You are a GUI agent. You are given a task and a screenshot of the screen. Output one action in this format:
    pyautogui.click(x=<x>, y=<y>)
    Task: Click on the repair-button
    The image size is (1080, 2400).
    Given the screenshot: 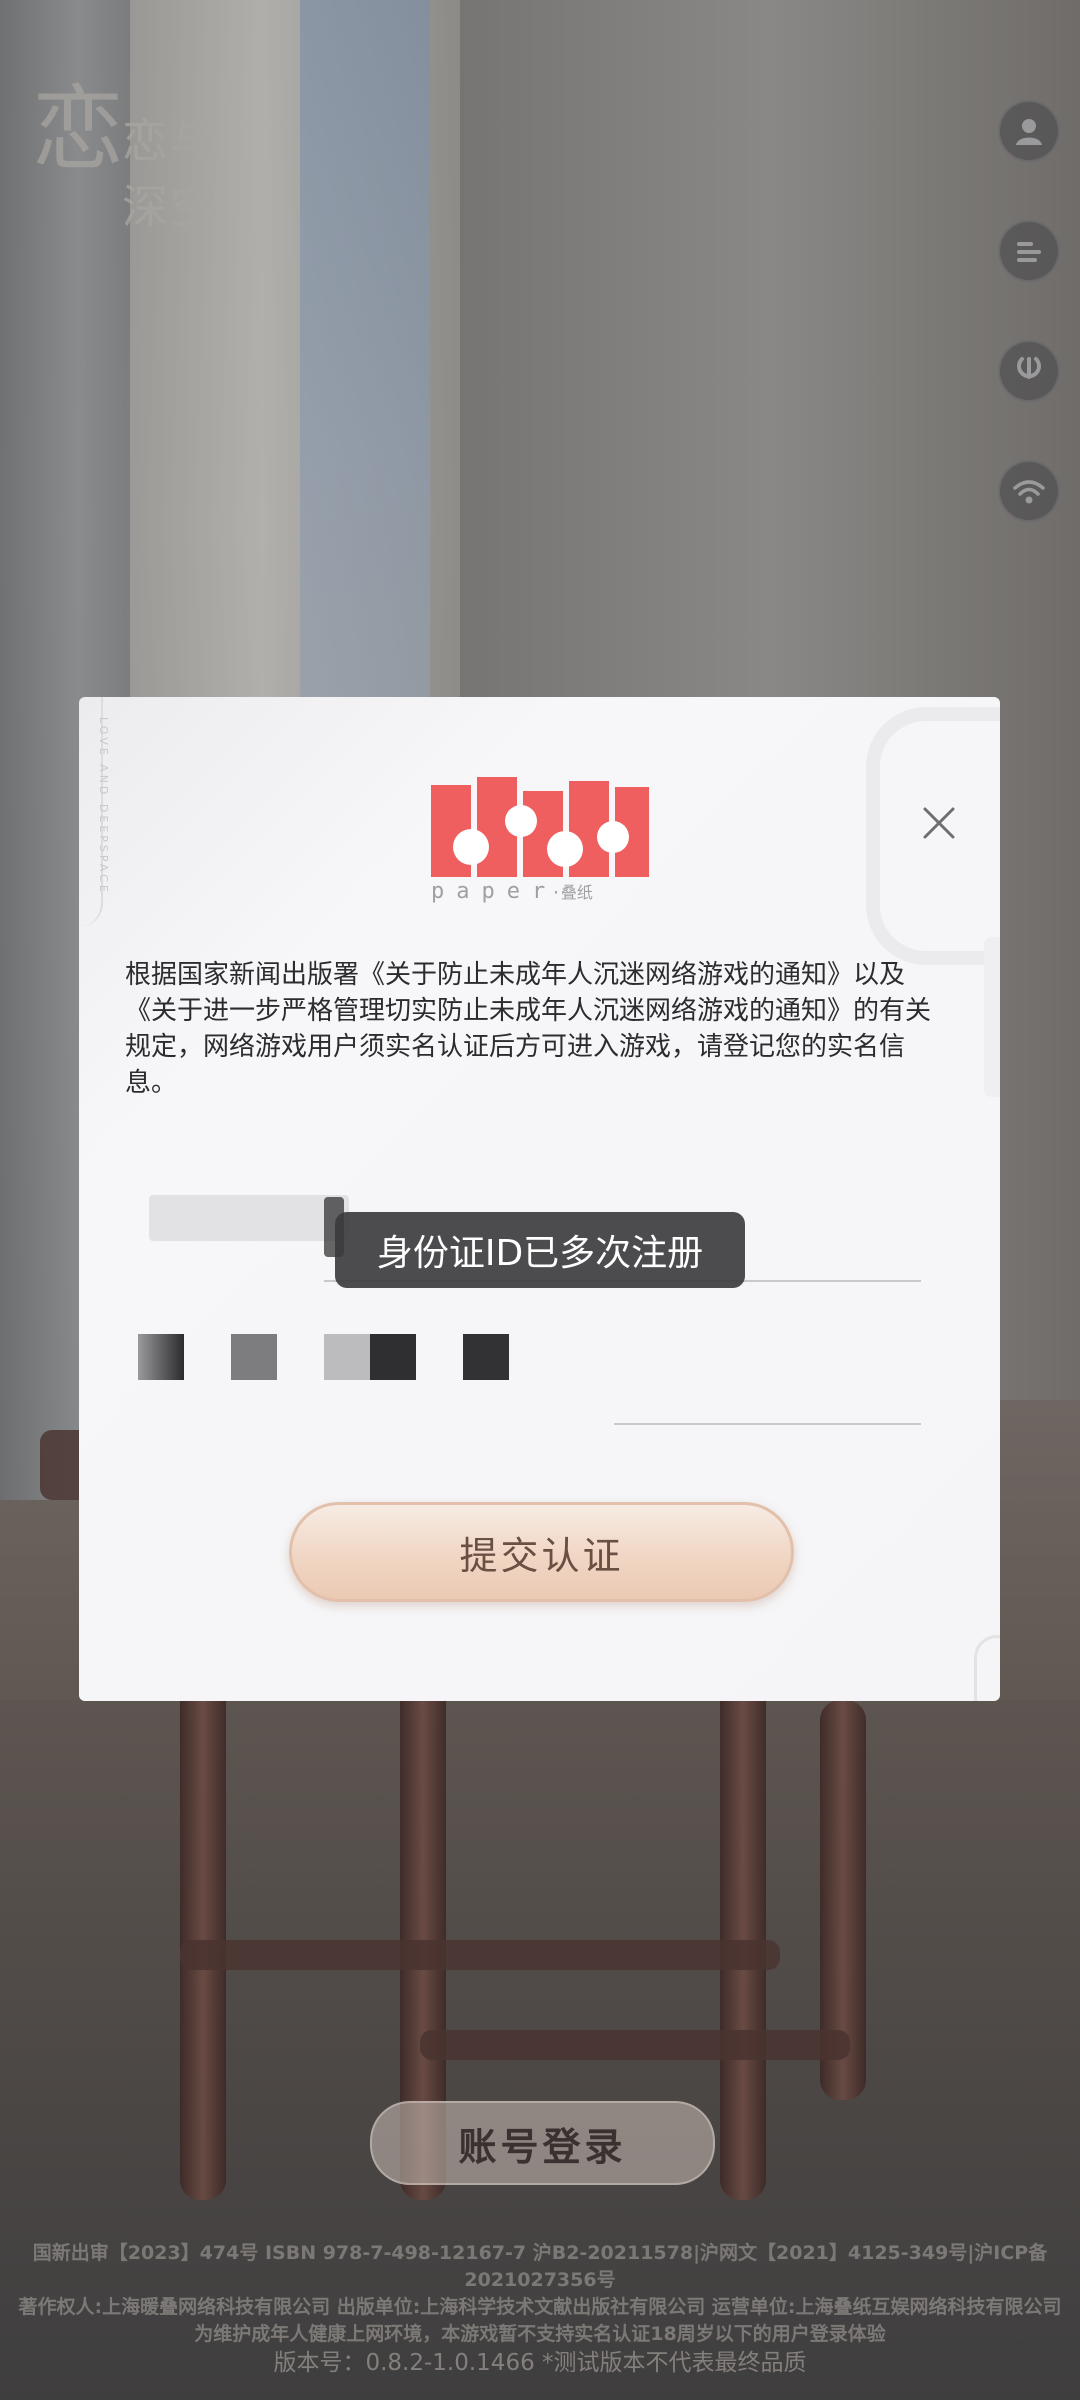 What is the action you would take?
    pyautogui.click(x=1029, y=371)
    